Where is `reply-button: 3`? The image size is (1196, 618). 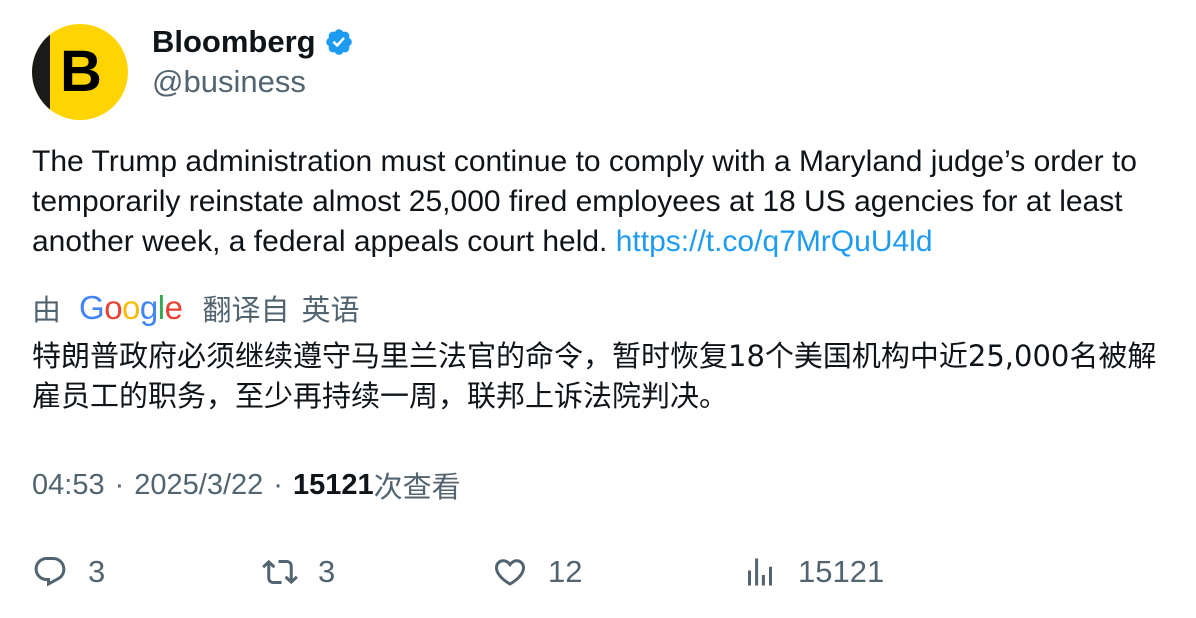
reply-button: 3 is located at coordinates (68, 572).